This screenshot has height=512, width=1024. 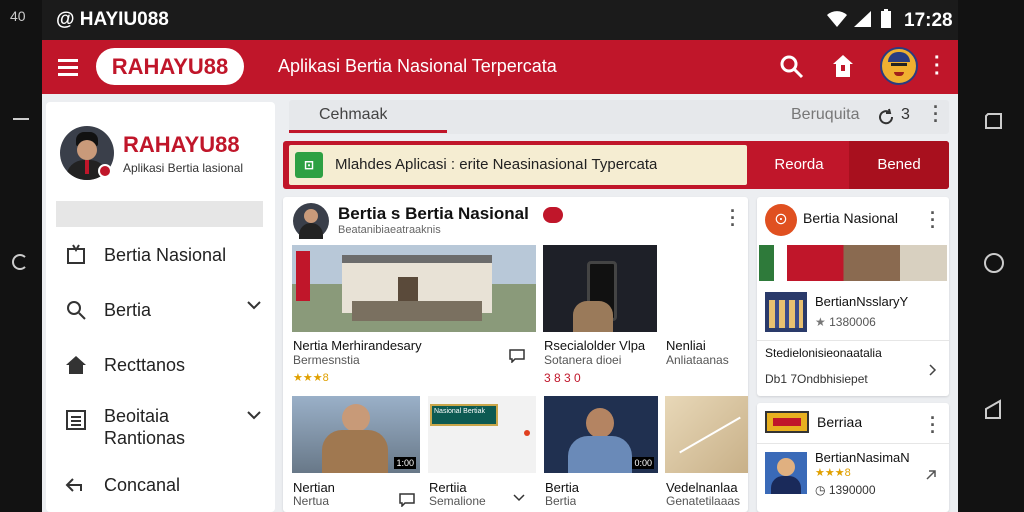 What do you see at coordinates (994, 263) in the screenshot?
I see `home-circle-icon` at bounding box center [994, 263].